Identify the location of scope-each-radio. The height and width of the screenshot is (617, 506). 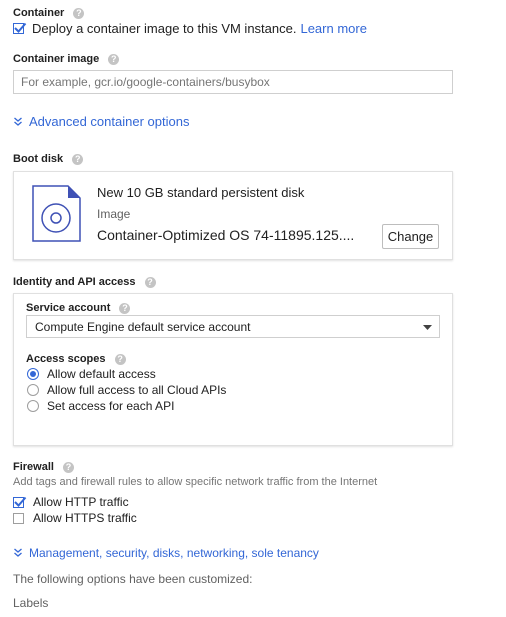
(33, 406).